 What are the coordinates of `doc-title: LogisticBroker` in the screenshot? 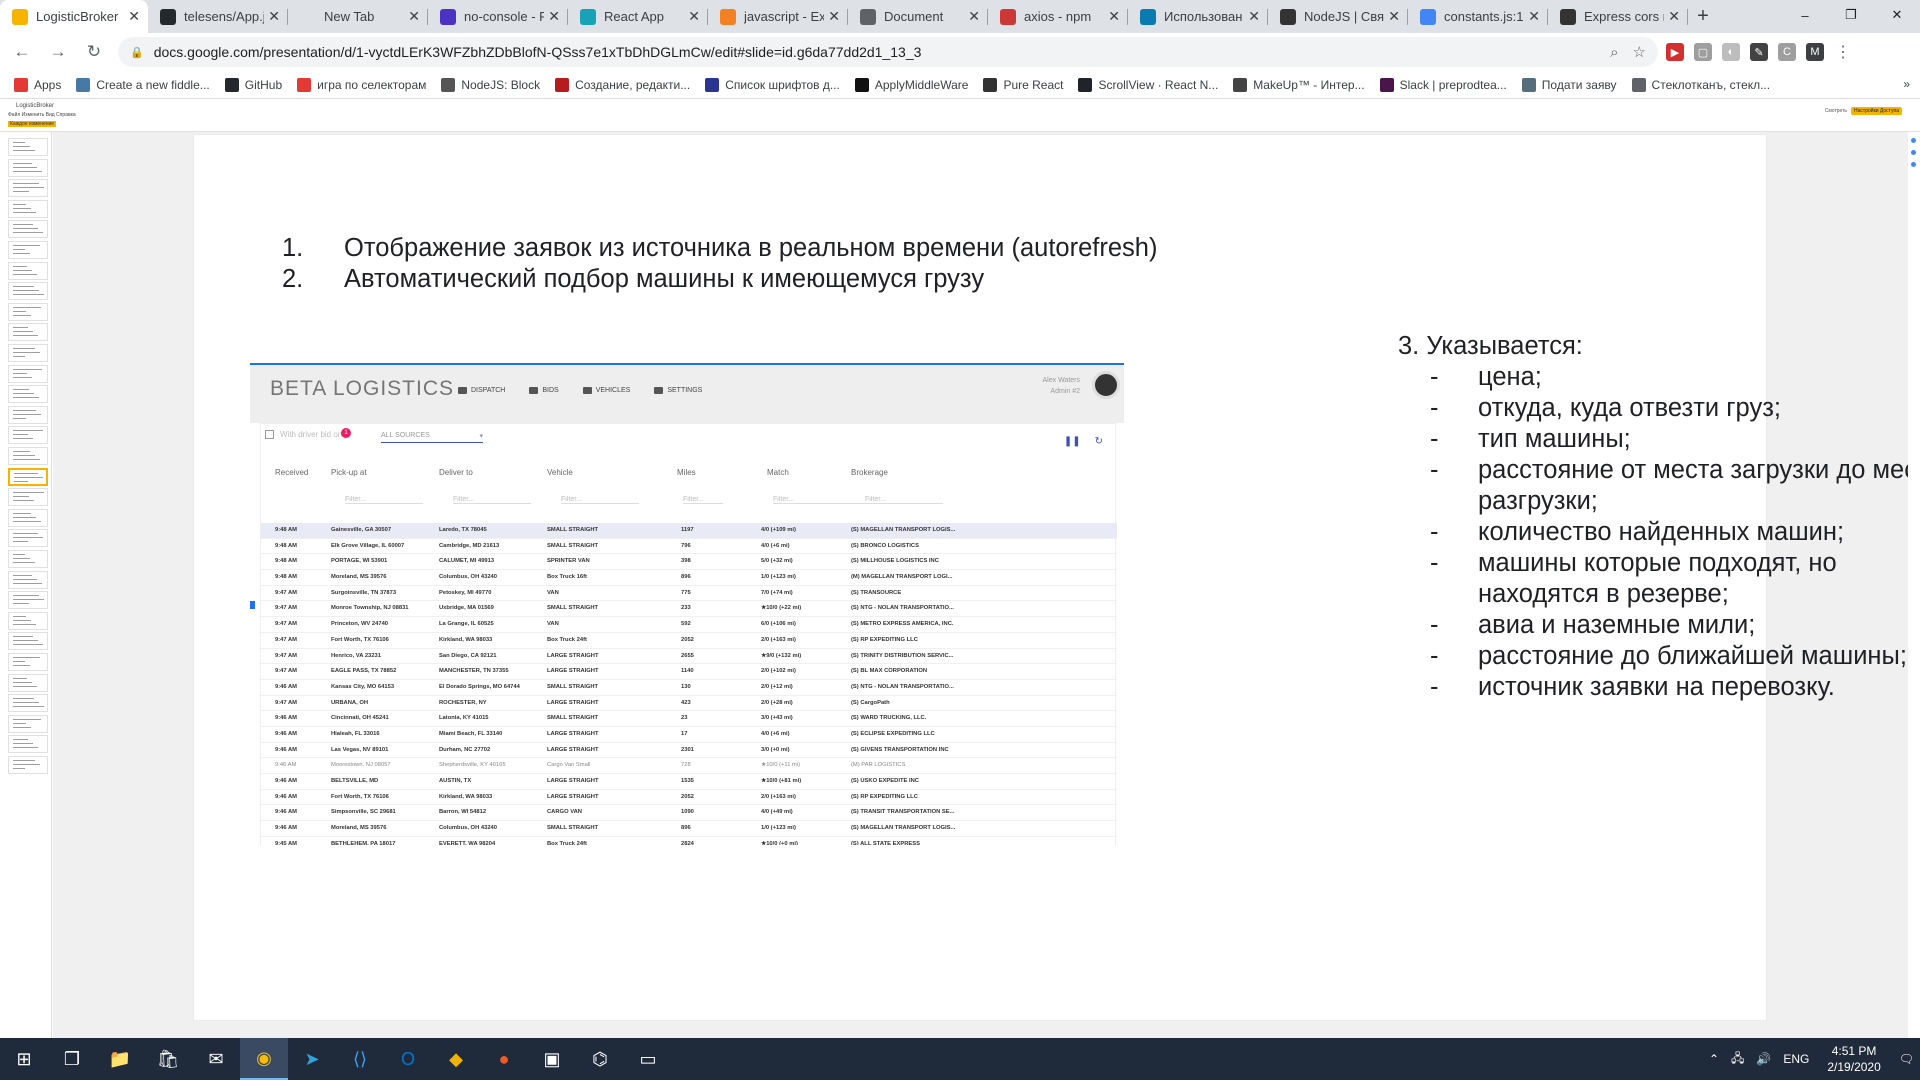 It's located at (35, 106).